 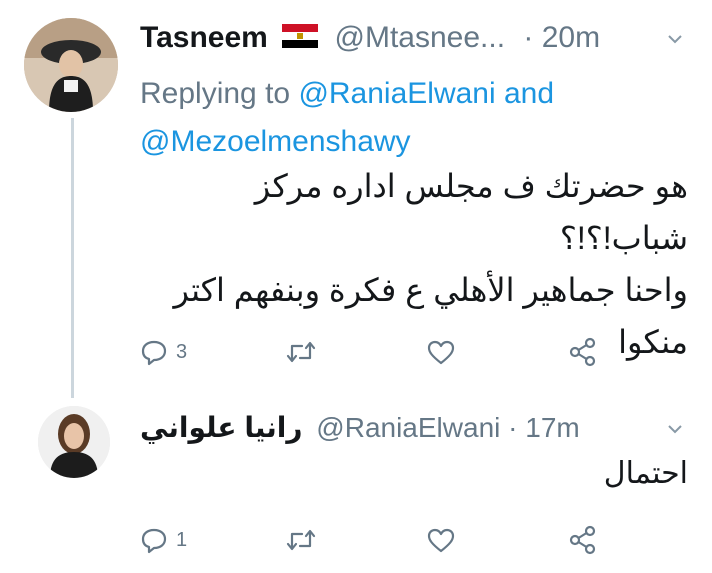 What do you see at coordinates (380, 540) in the screenshot?
I see `tweet2-actions: 1` at bounding box center [380, 540].